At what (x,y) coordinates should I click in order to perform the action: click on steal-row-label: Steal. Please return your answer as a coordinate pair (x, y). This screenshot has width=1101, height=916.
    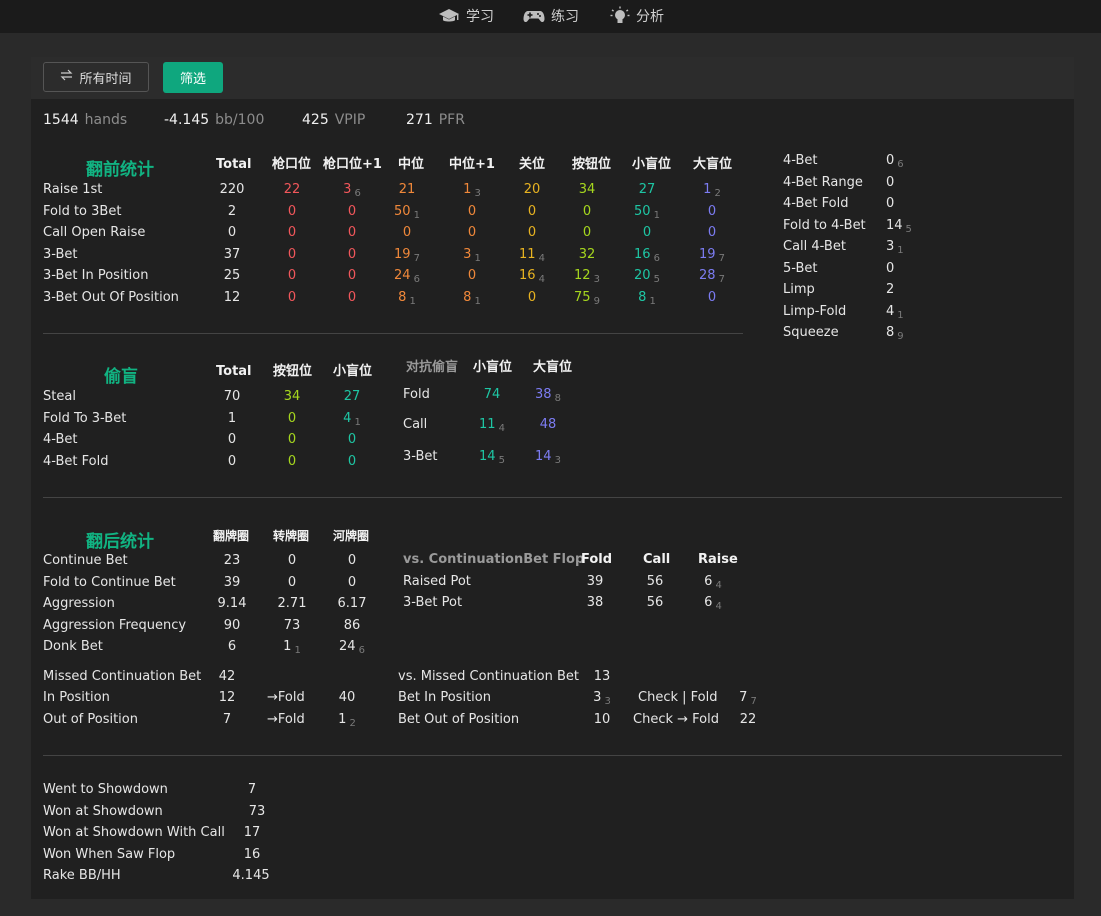
    Looking at the image, I should click on (59, 396).